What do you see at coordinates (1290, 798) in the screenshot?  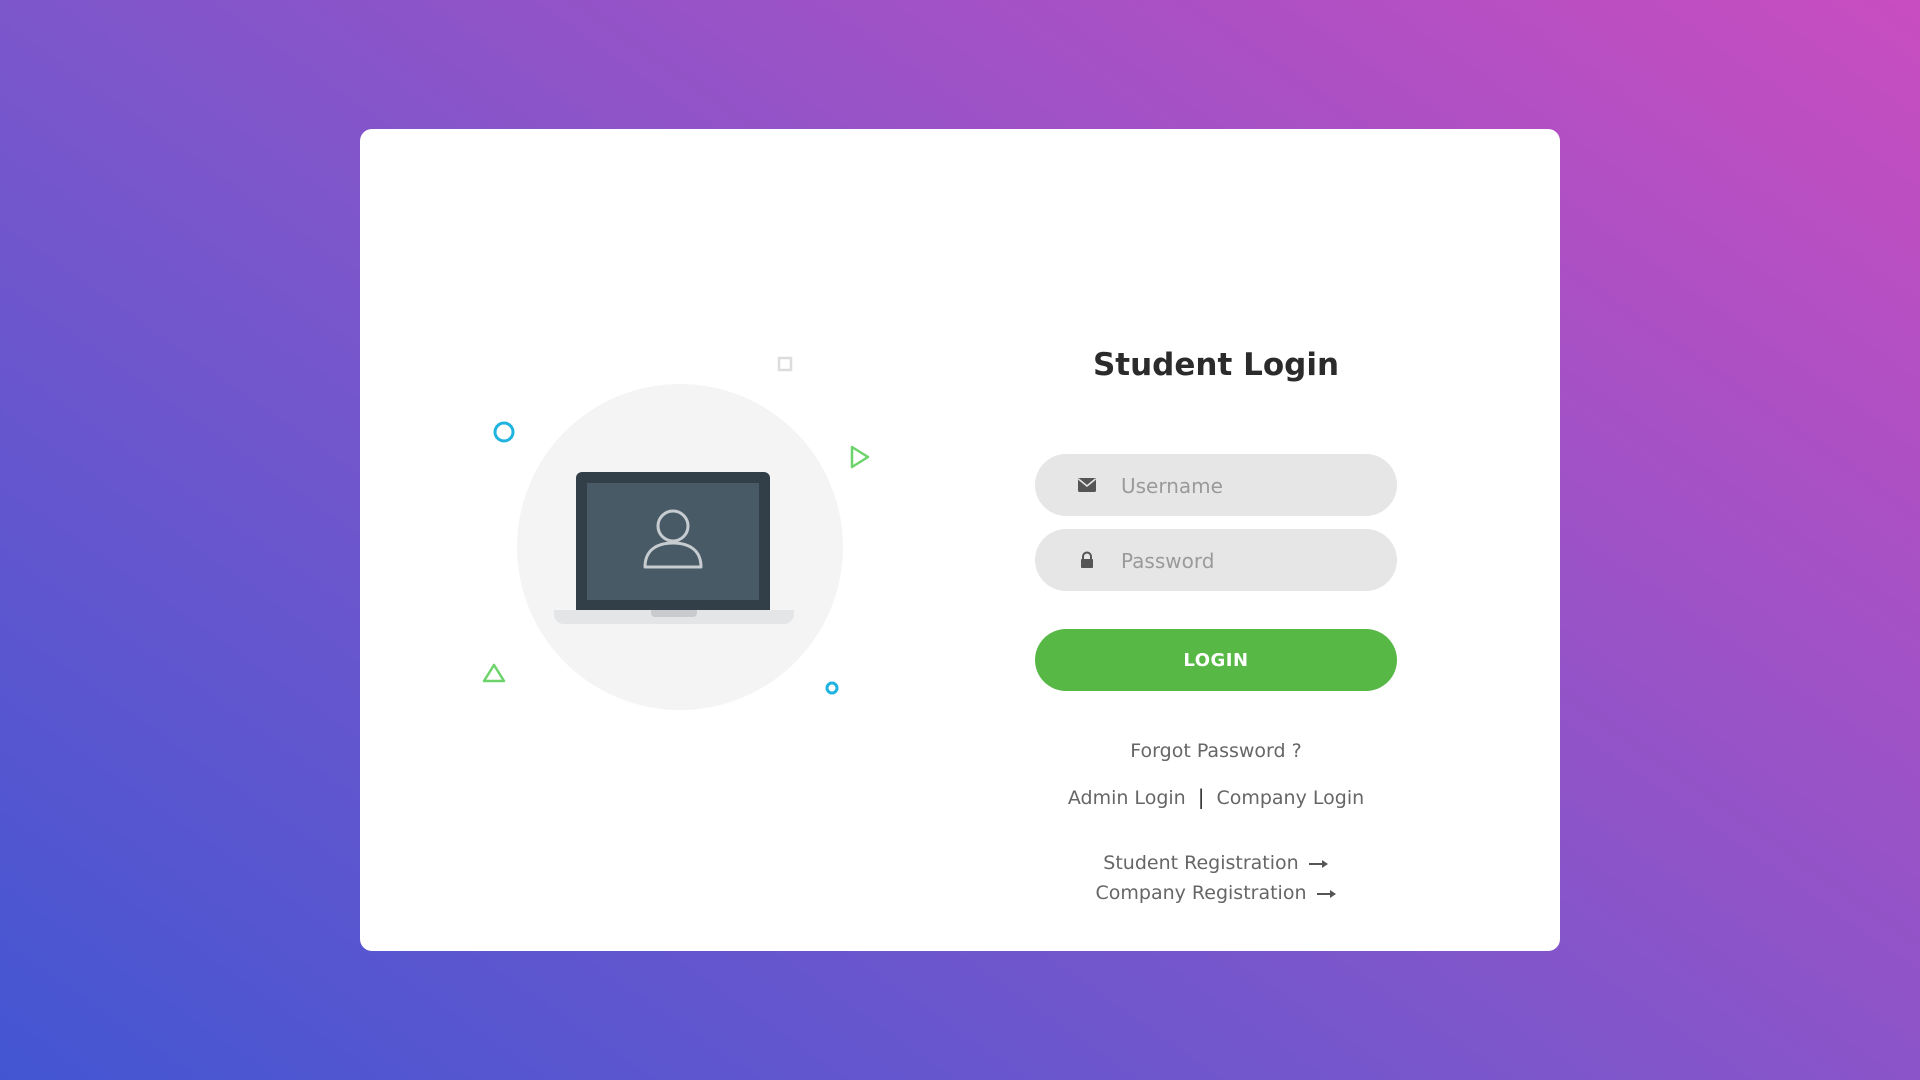 I see `company-login-link: Company Login` at bounding box center [1290, 798].